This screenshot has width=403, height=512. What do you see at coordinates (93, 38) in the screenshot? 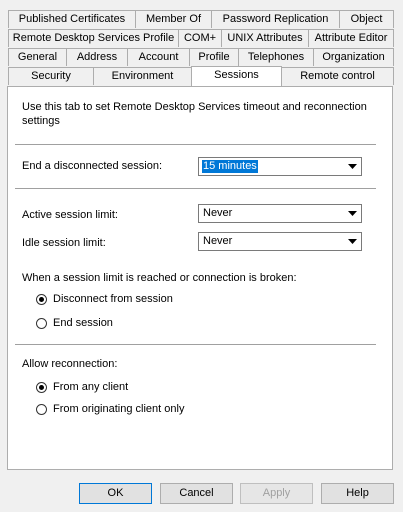
I see `tab-remote-desktop-services-profile: Remote Desktop Services Profile` at bounding box center [93, 38].